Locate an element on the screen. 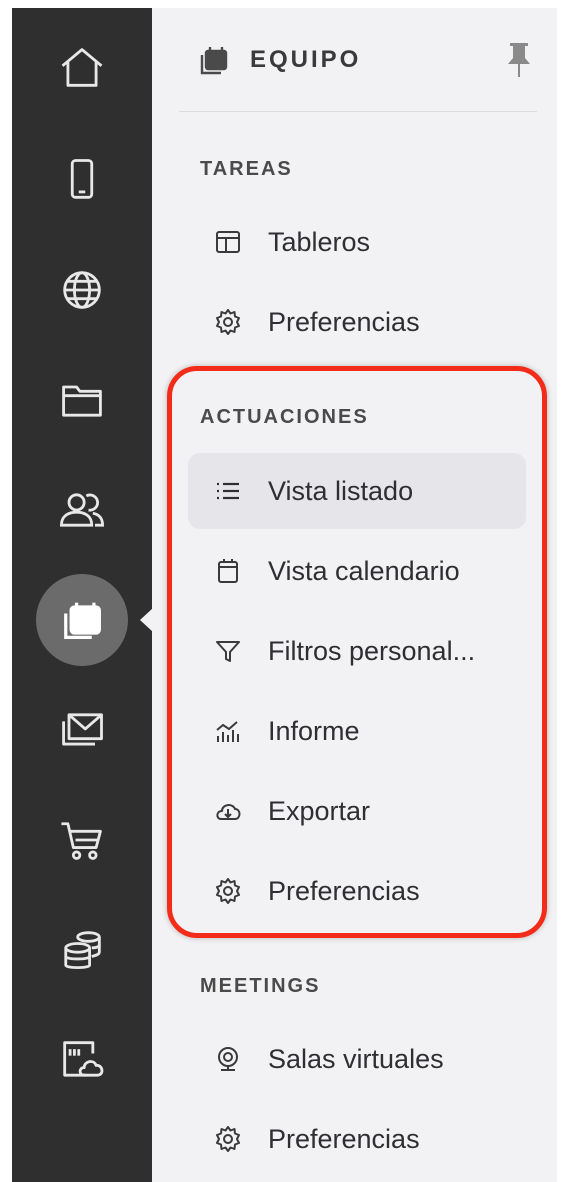  active-indicator is located at coordinates (82, 620).